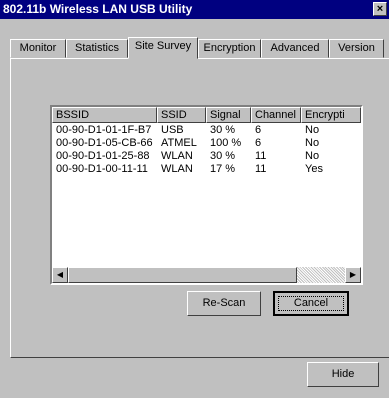 The width and height of the screenshot is (389, 398). What do you see at coordinates (353, 275) in the screenshot?
I see `scroll-right-icon: ▶` at bounding box center [353, 275].